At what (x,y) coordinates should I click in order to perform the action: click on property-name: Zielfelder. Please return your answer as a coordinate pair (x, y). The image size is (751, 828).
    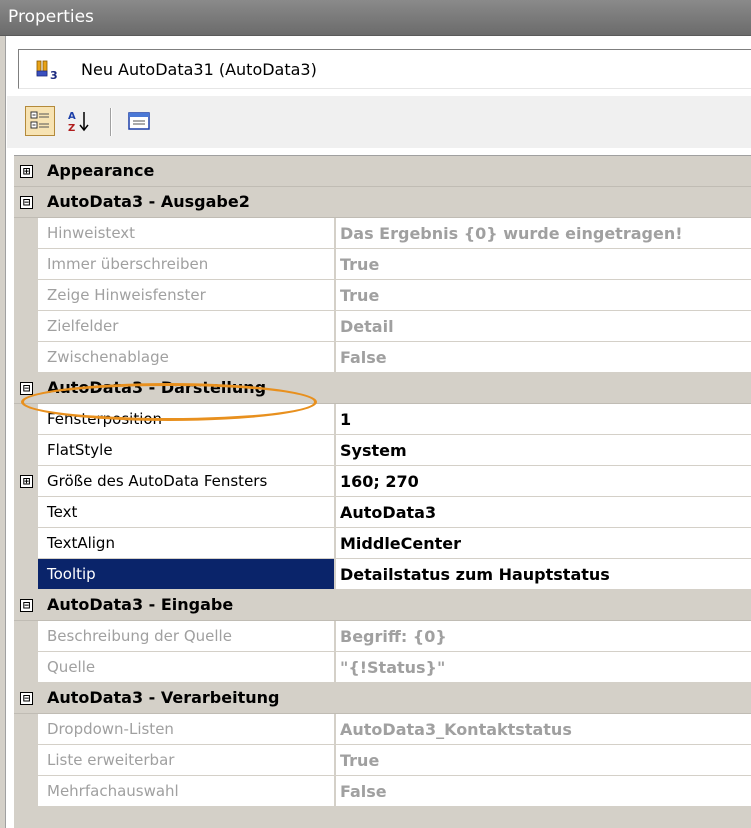
    Looking at the image, I should click on (83, 326).